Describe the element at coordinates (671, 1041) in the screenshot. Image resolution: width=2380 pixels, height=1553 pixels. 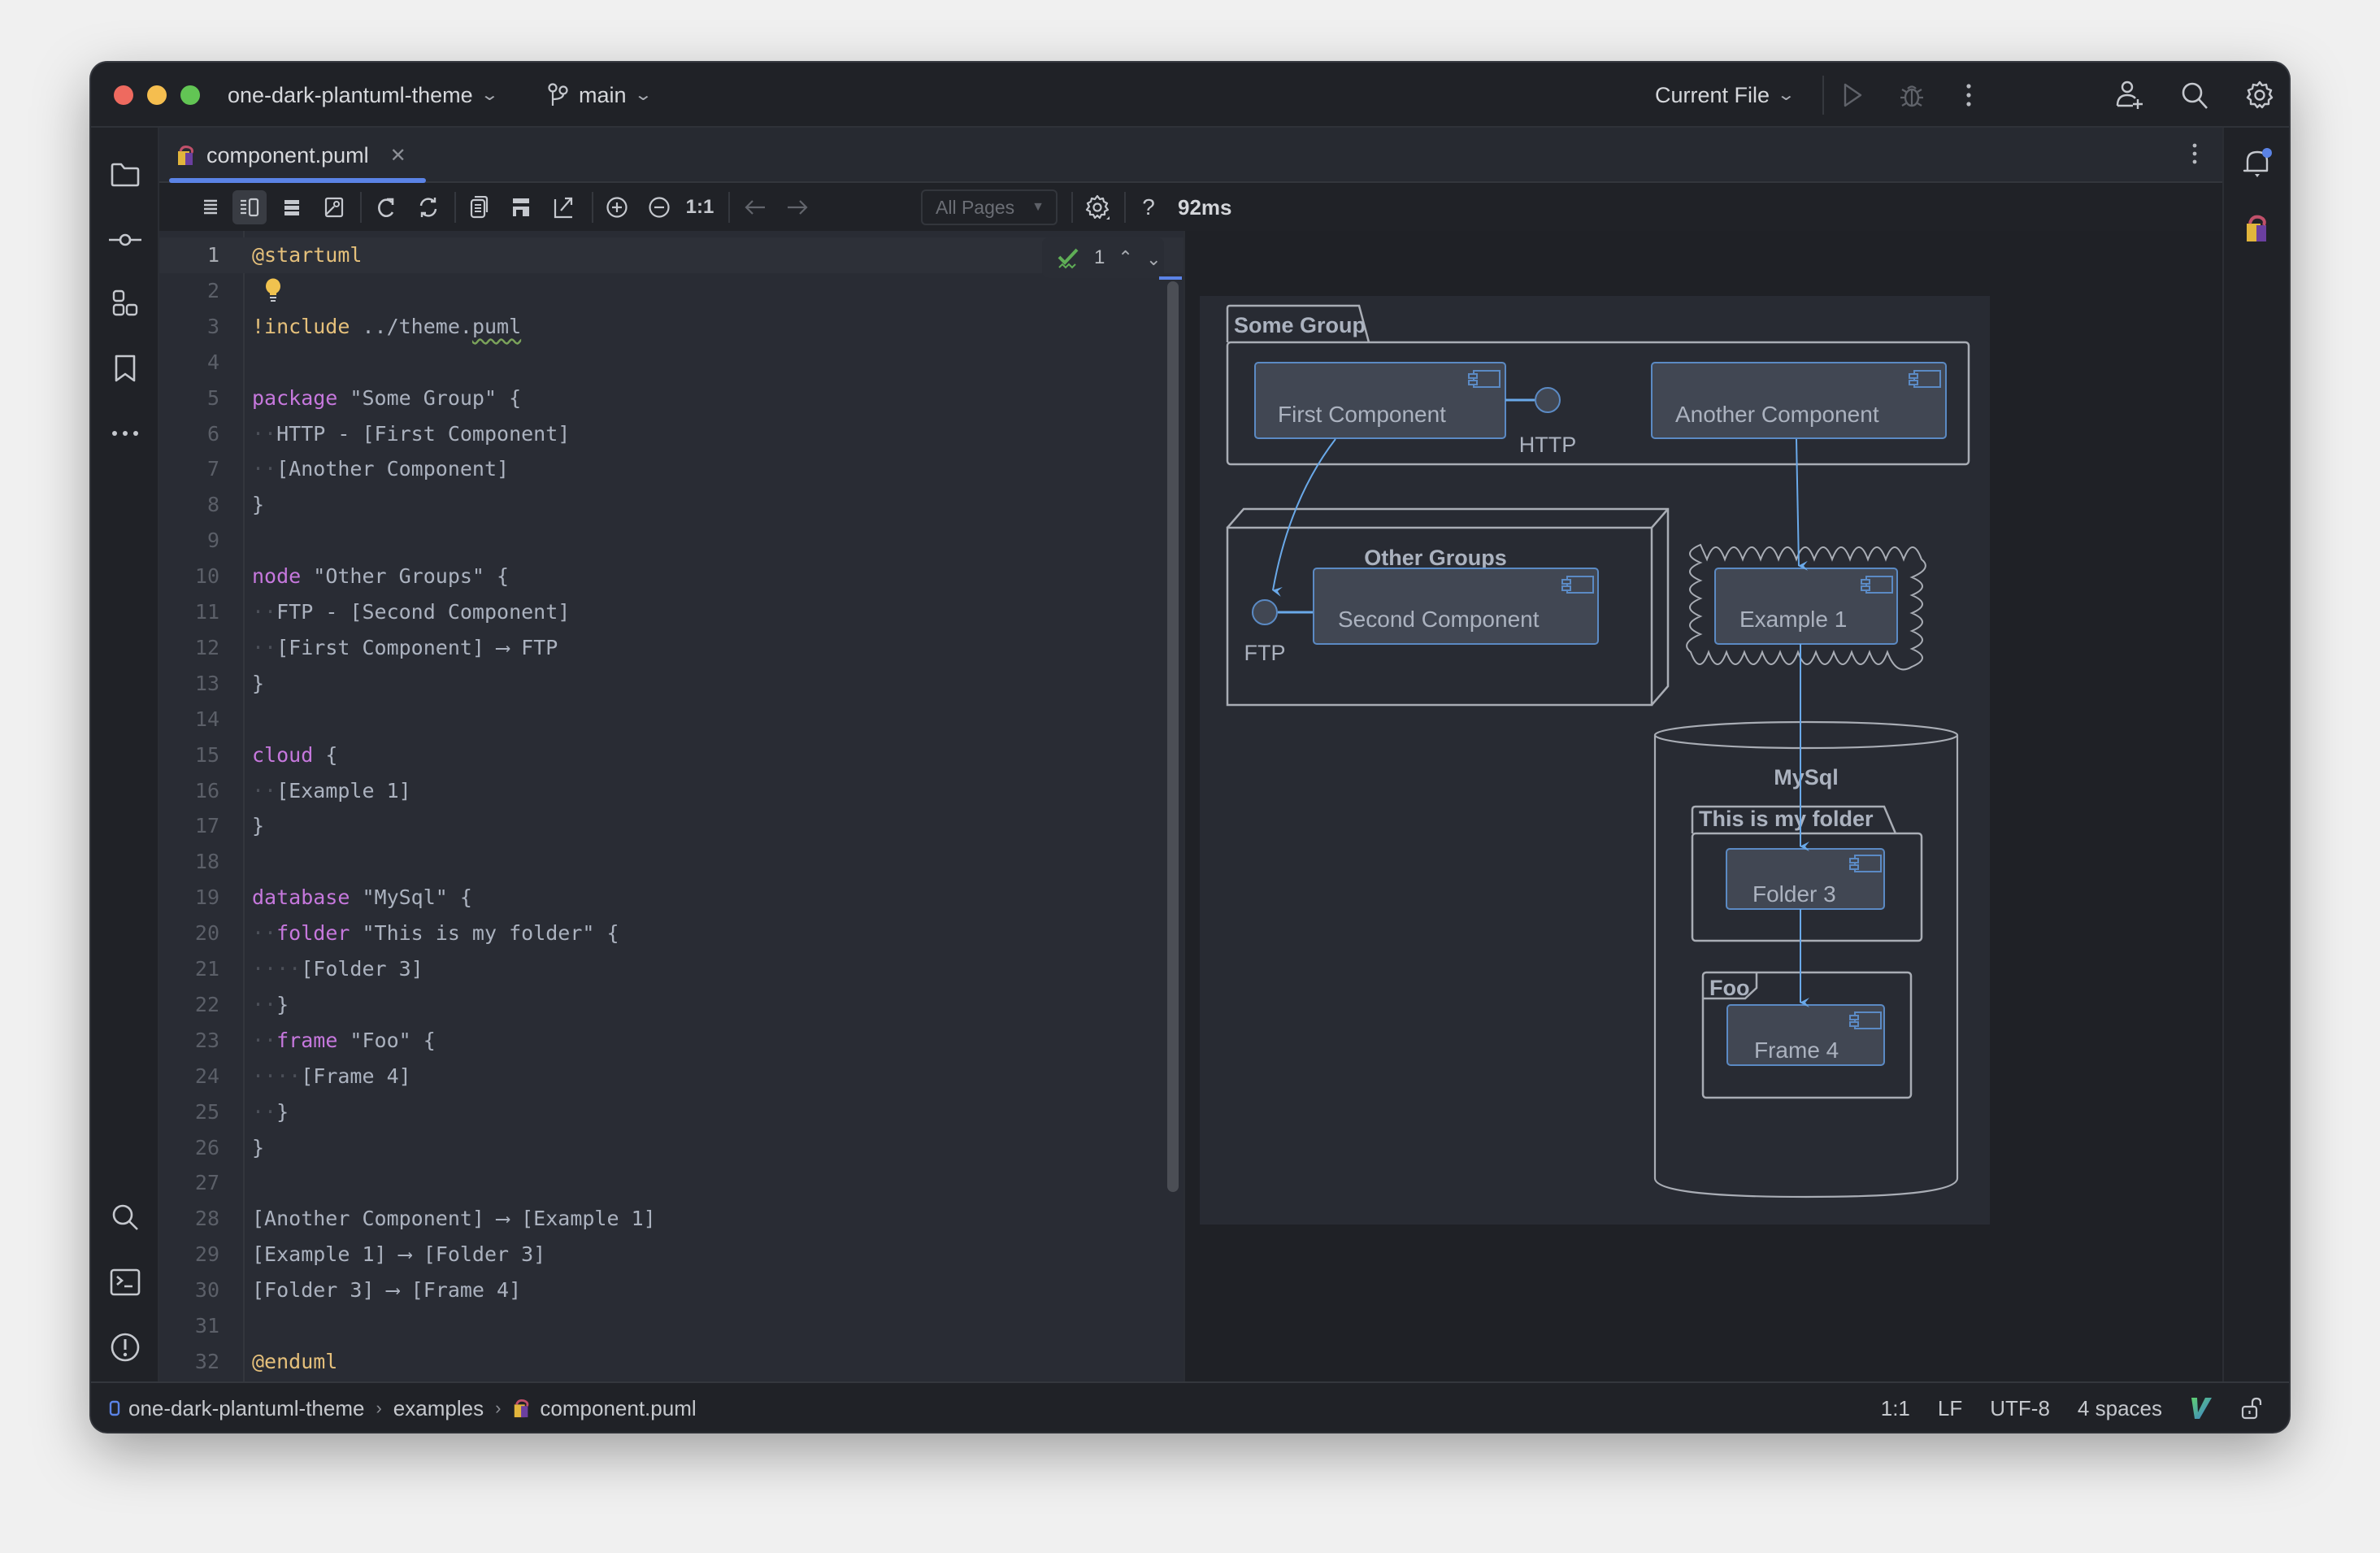
I see `code-line: 23 ··frame "Foo" {` at that location.